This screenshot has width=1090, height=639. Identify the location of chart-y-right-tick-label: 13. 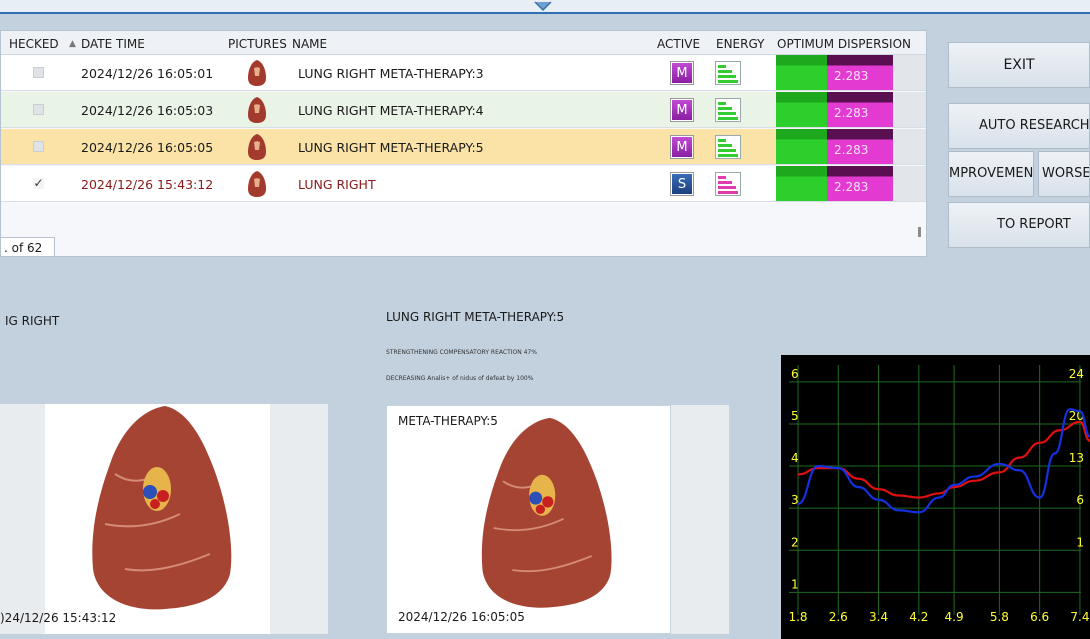
(1076, 458).